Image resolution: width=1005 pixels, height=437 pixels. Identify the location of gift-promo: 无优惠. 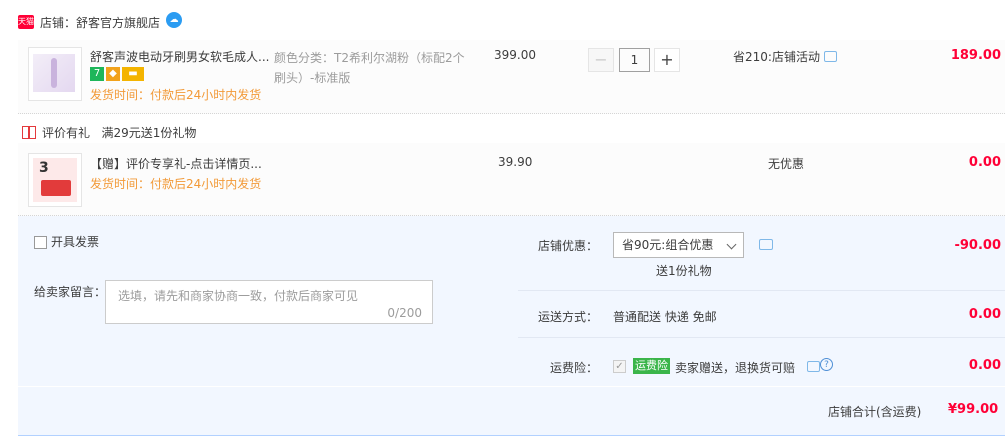
(786, 164).